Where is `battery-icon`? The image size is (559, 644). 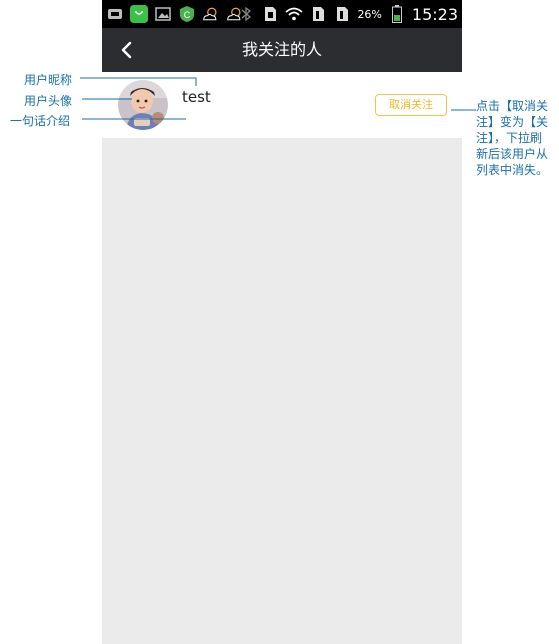 battery-icon is located at coordinates (397, 14).